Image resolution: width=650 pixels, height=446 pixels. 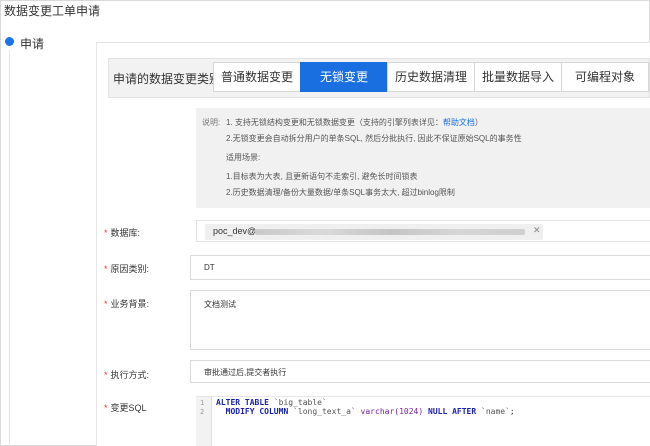 I want to click on background-label: * 业务背景:, so click(x=127, y=304).